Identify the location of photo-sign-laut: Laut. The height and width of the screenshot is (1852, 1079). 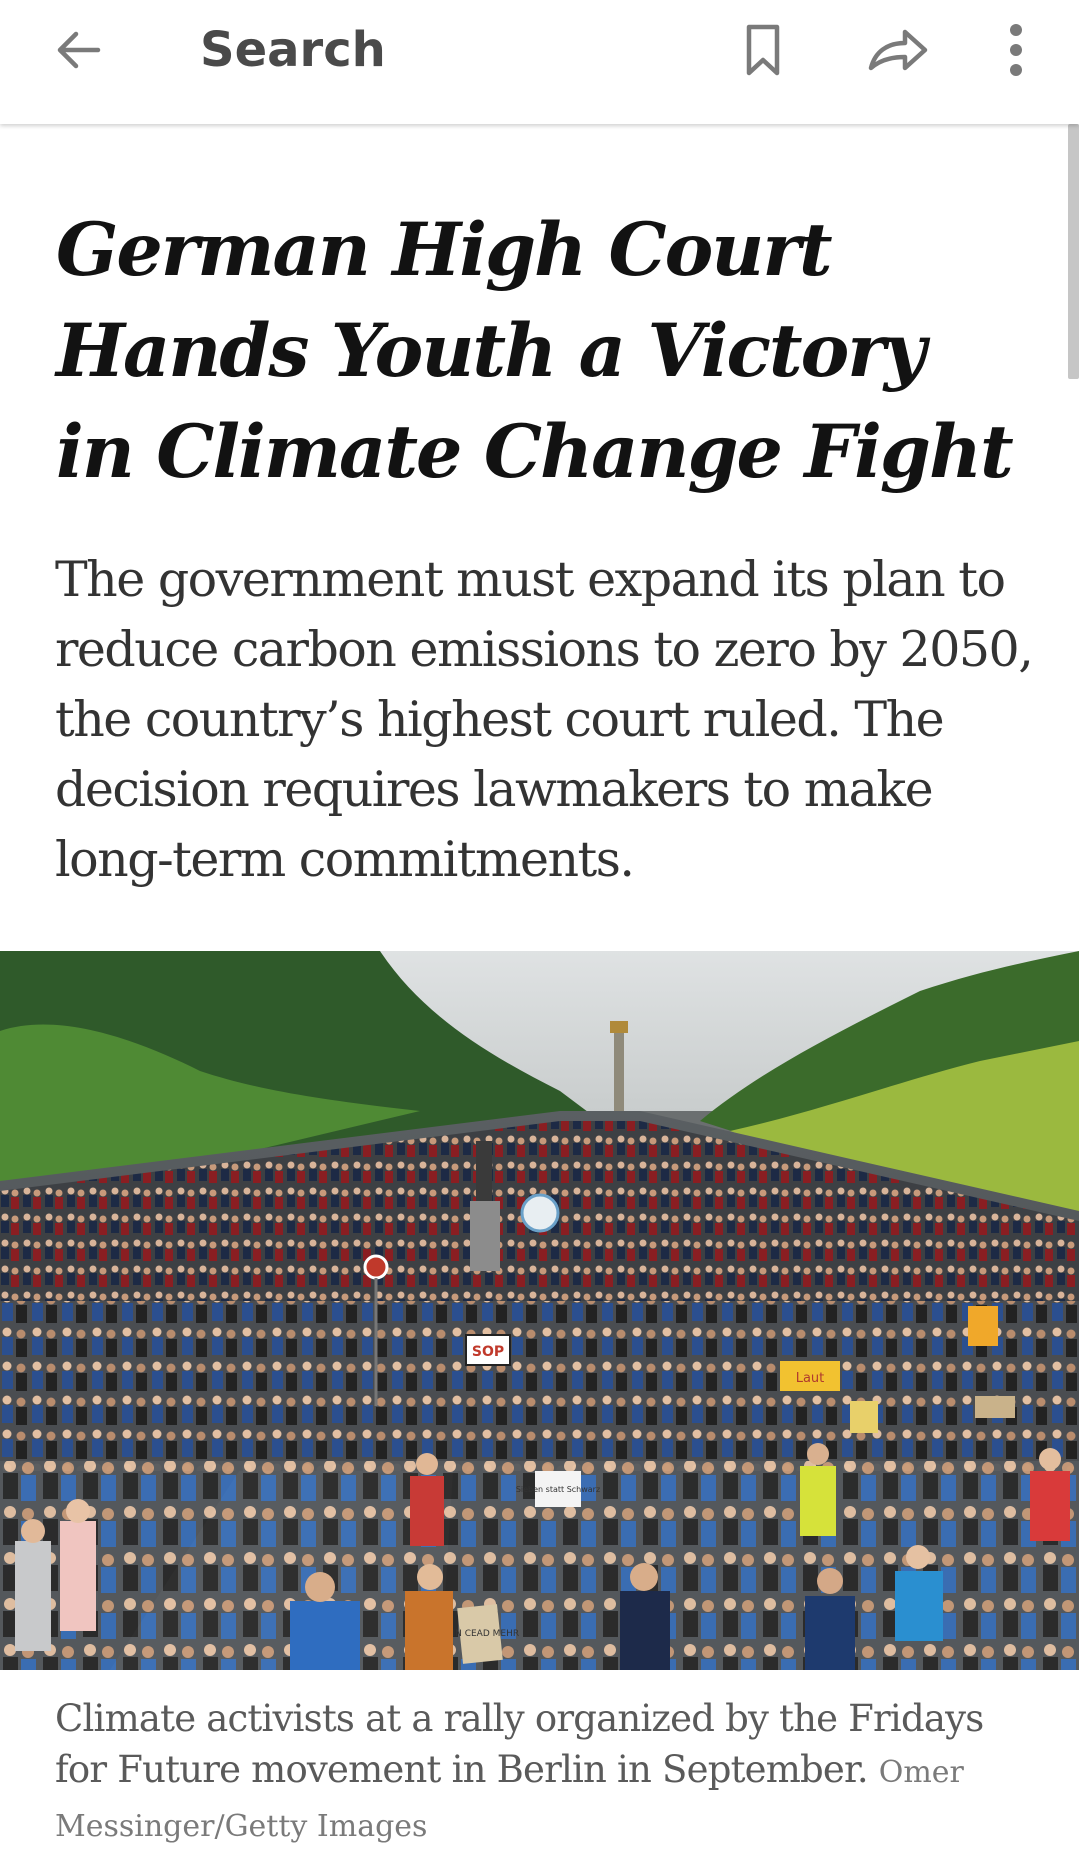
(810, 1378).